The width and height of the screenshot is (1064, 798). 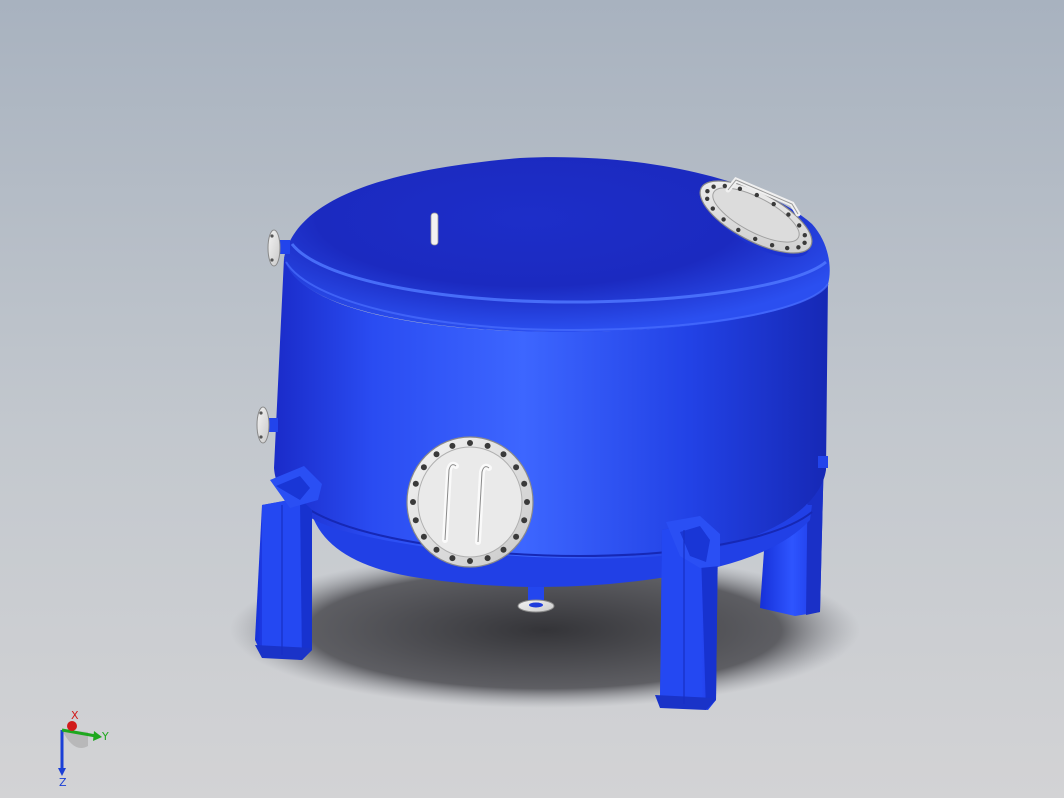 I want to click on side-manhole, so click(x=470, y=502).